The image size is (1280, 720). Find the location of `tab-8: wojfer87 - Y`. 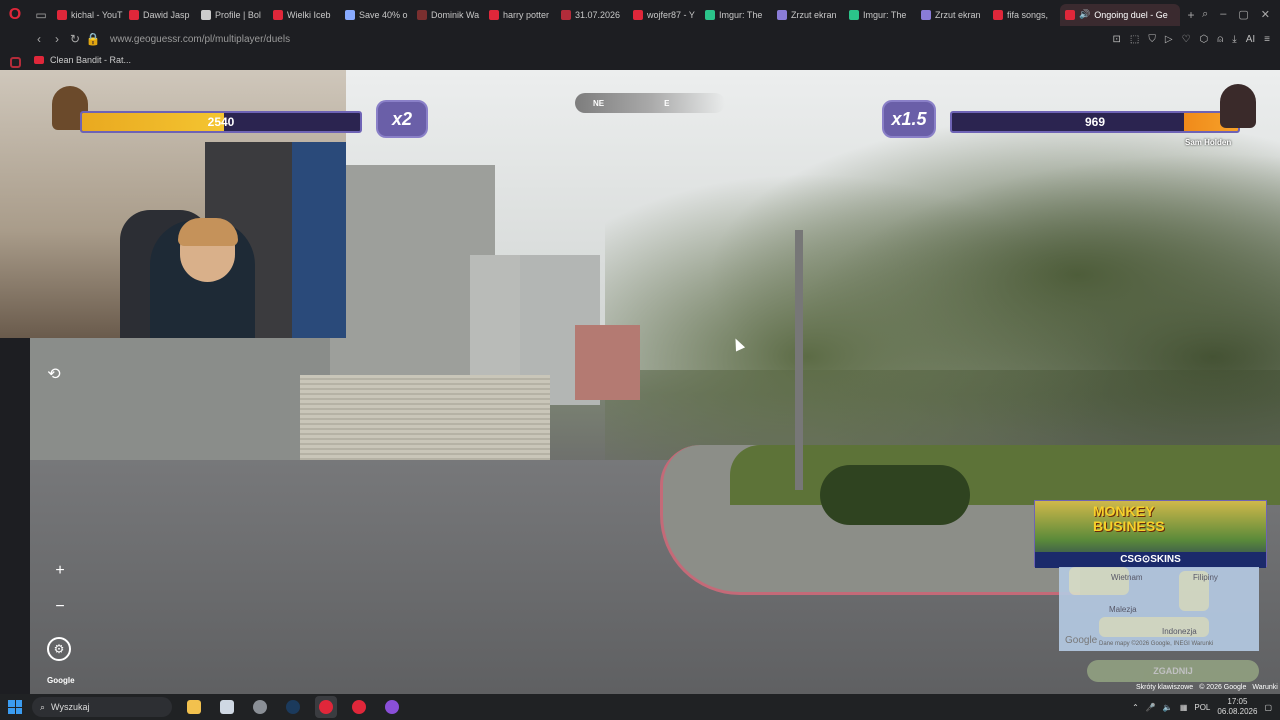

tab-8: wojfer87 - Y is located at coordinates (664, 15).